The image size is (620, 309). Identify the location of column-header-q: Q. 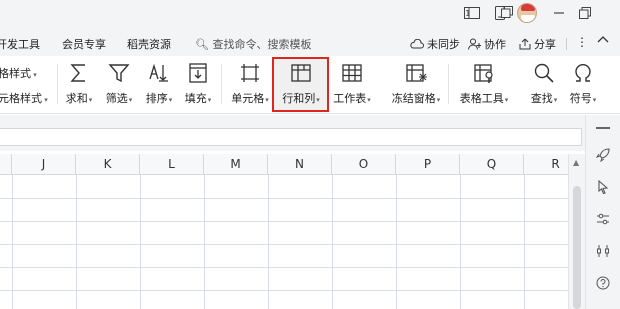
(492, 164).